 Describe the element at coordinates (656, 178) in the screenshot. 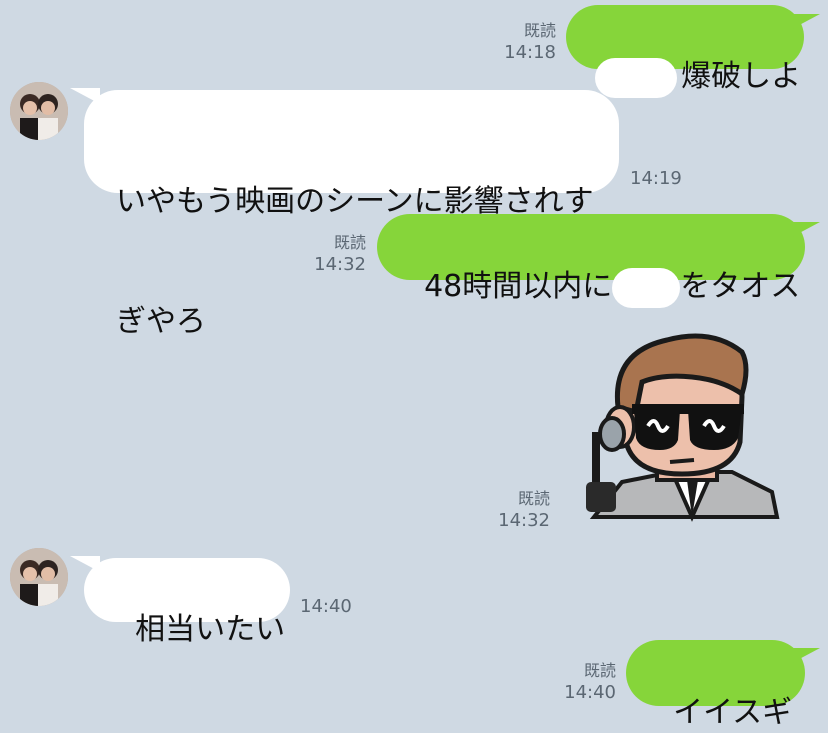

I see `timestamp: 14:19` at that location.